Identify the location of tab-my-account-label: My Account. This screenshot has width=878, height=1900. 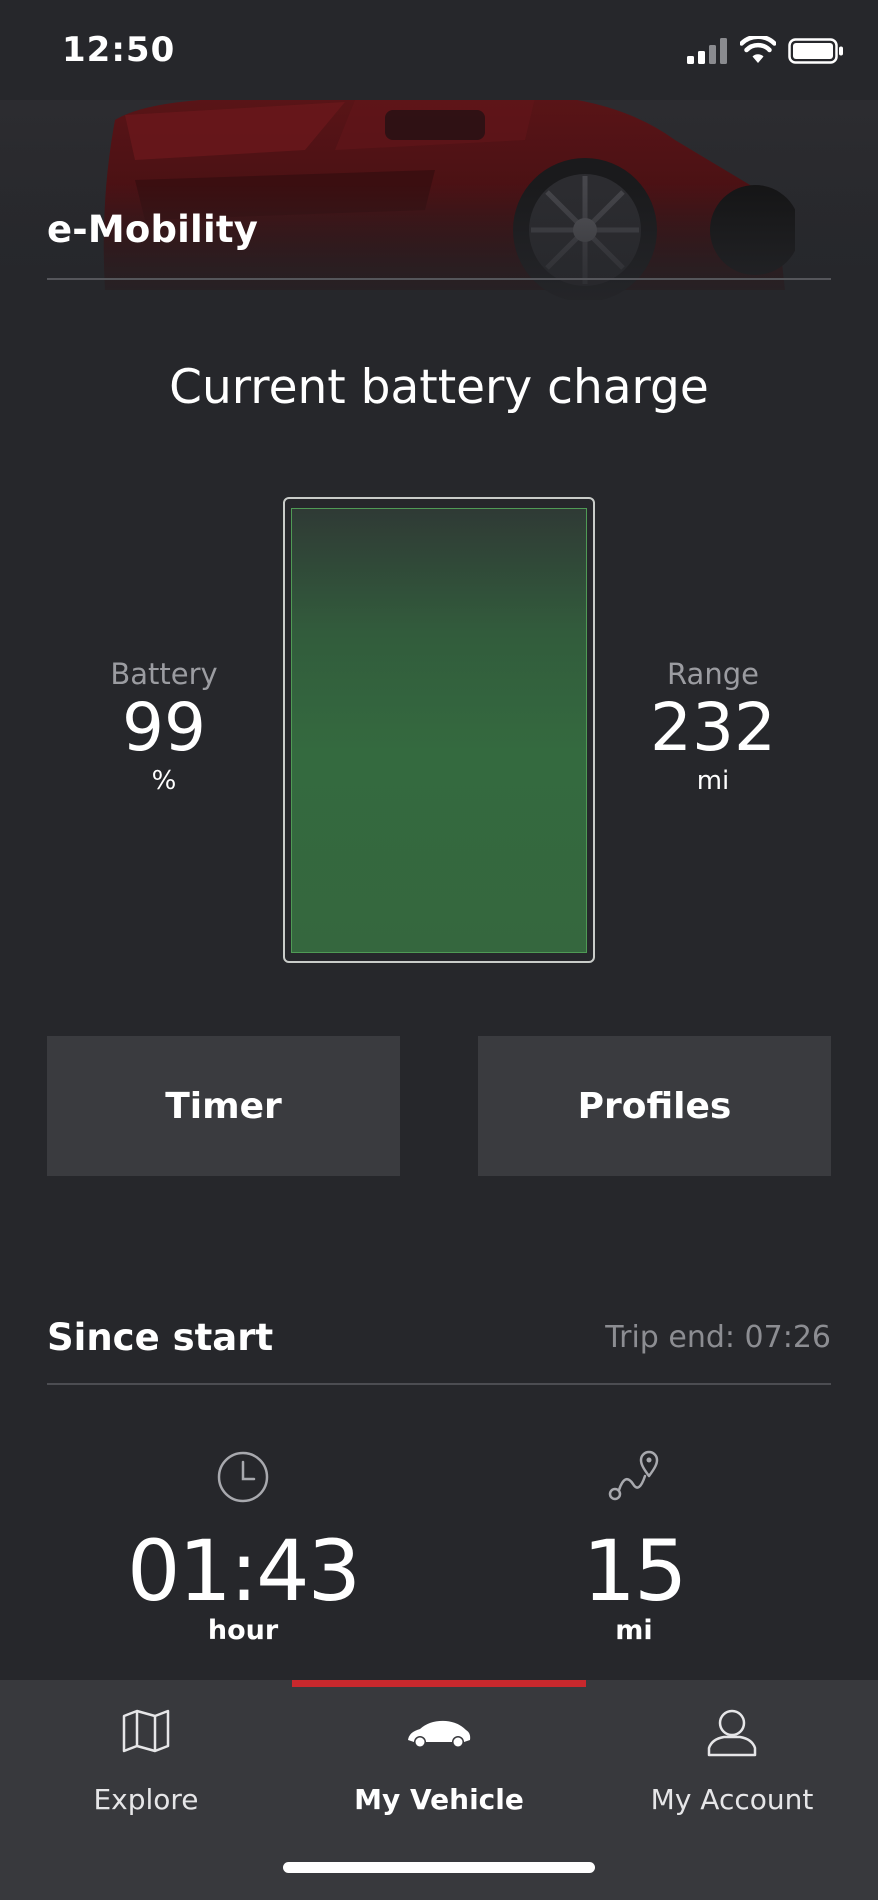
(732, 1799).